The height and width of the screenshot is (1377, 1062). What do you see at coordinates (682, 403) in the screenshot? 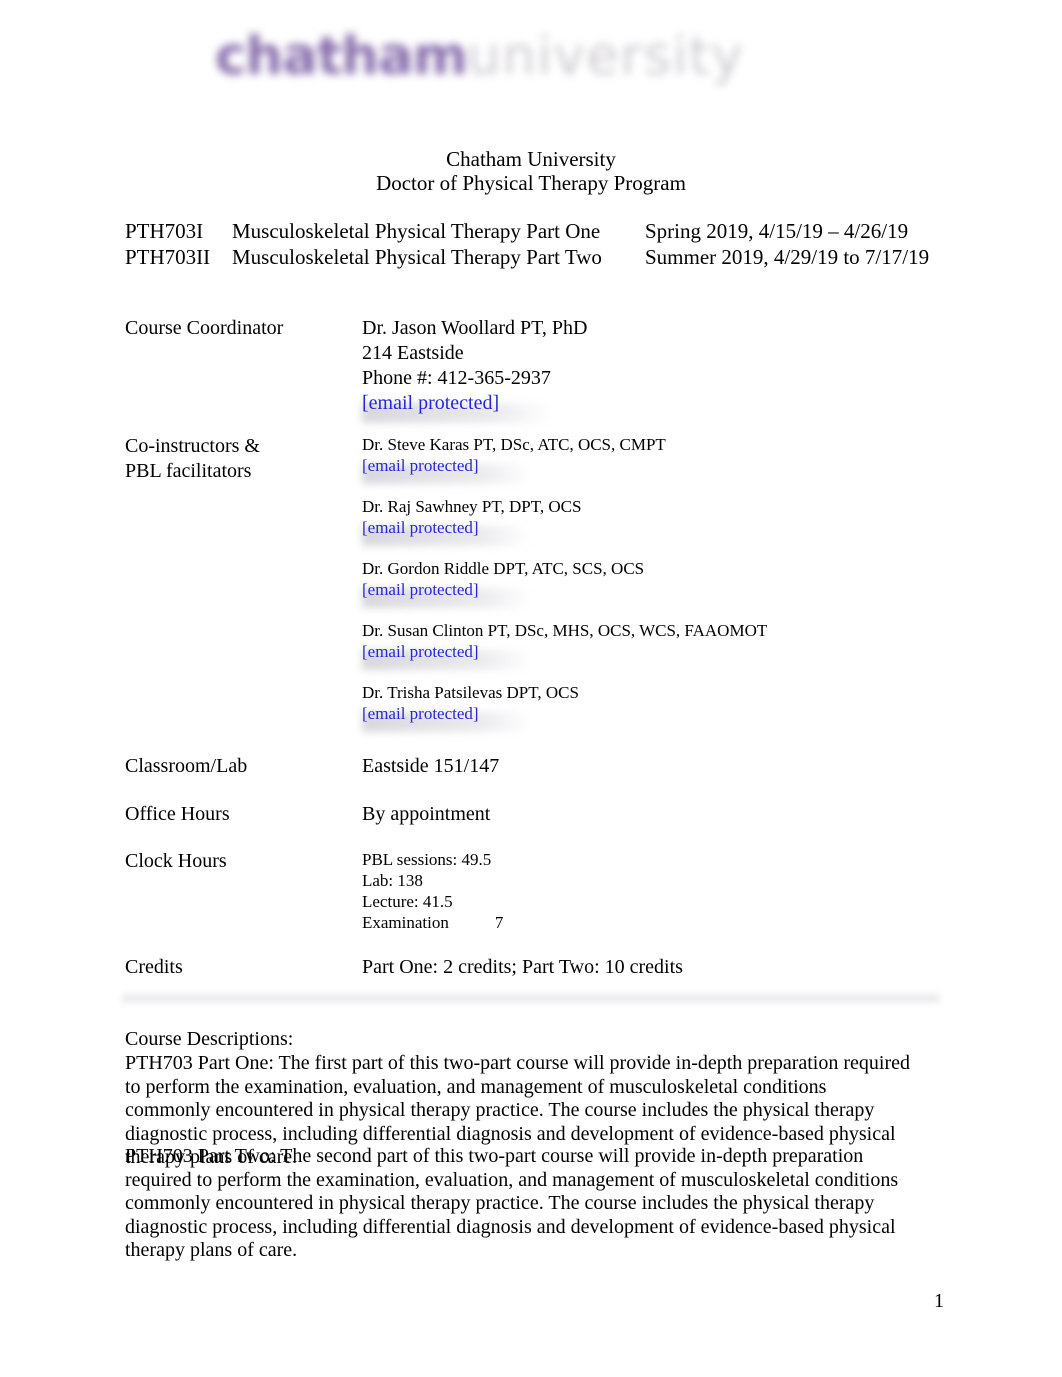
I see `coordinator-email-row: [email protected]` at bounding box center [682, 403].